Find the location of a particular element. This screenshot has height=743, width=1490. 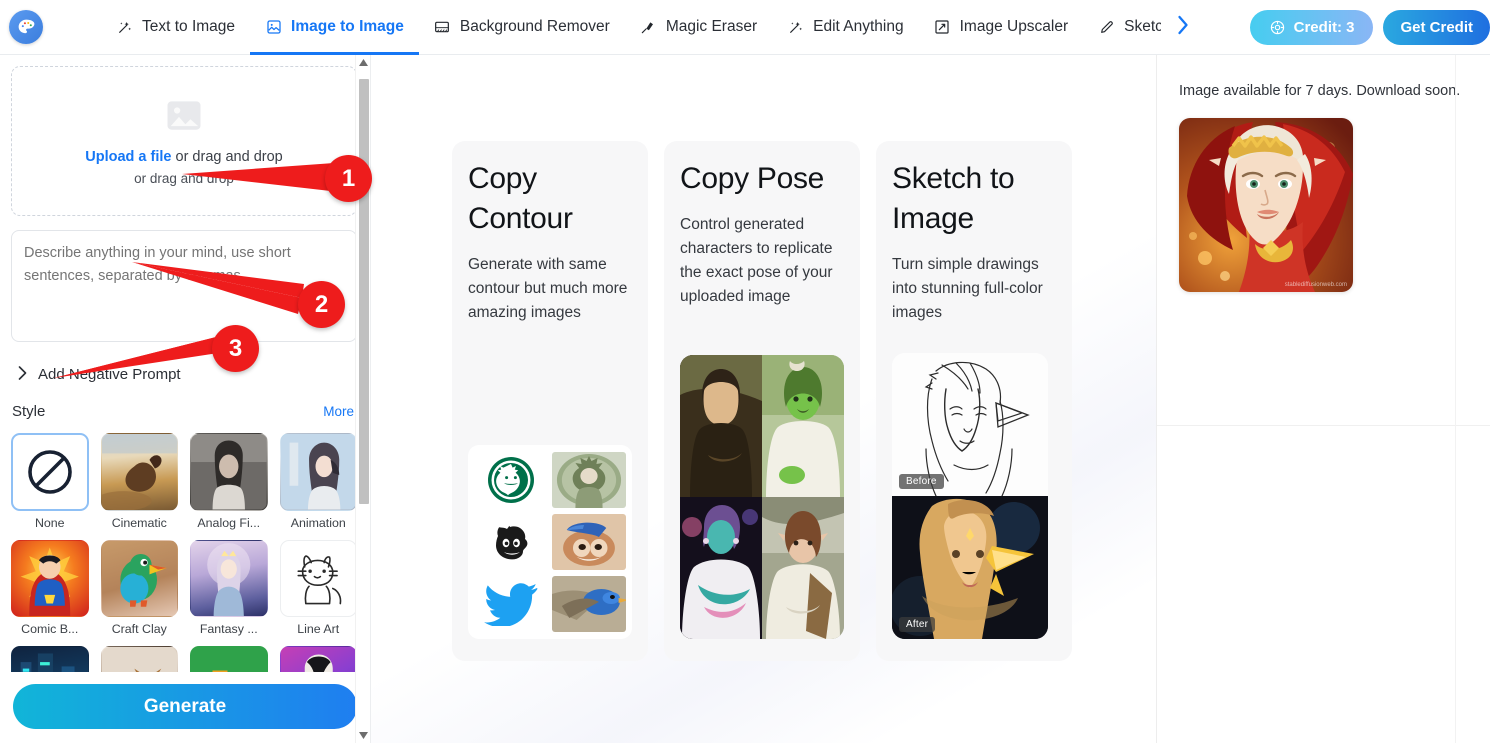

style-item-cinematic: Cinematic is located at coordinates (139, 481).